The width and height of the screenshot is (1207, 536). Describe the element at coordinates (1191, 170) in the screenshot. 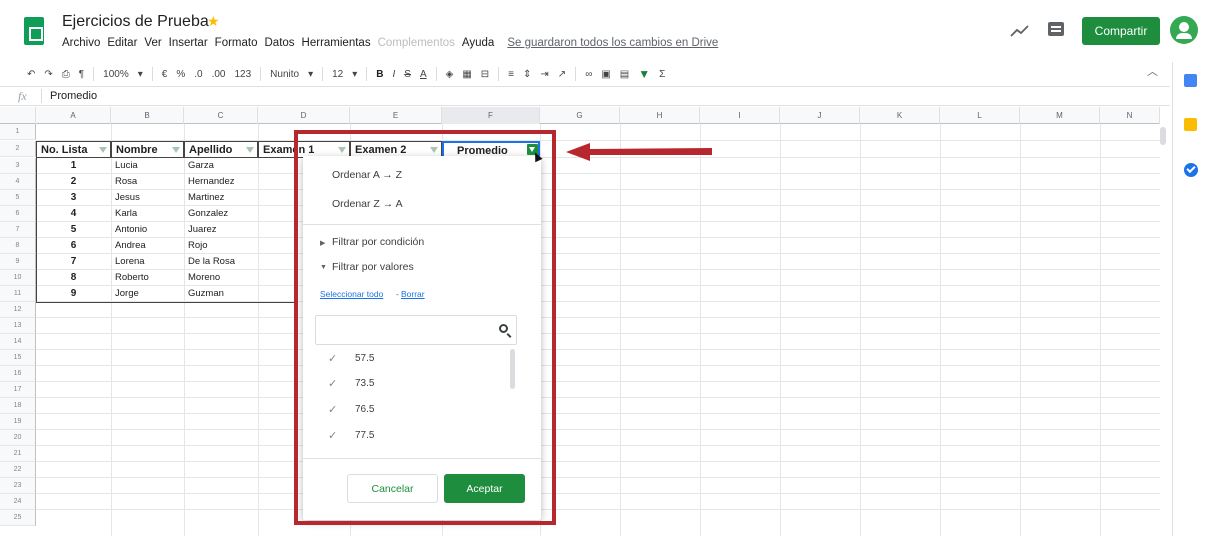

I see `tasks-icon` at that location.